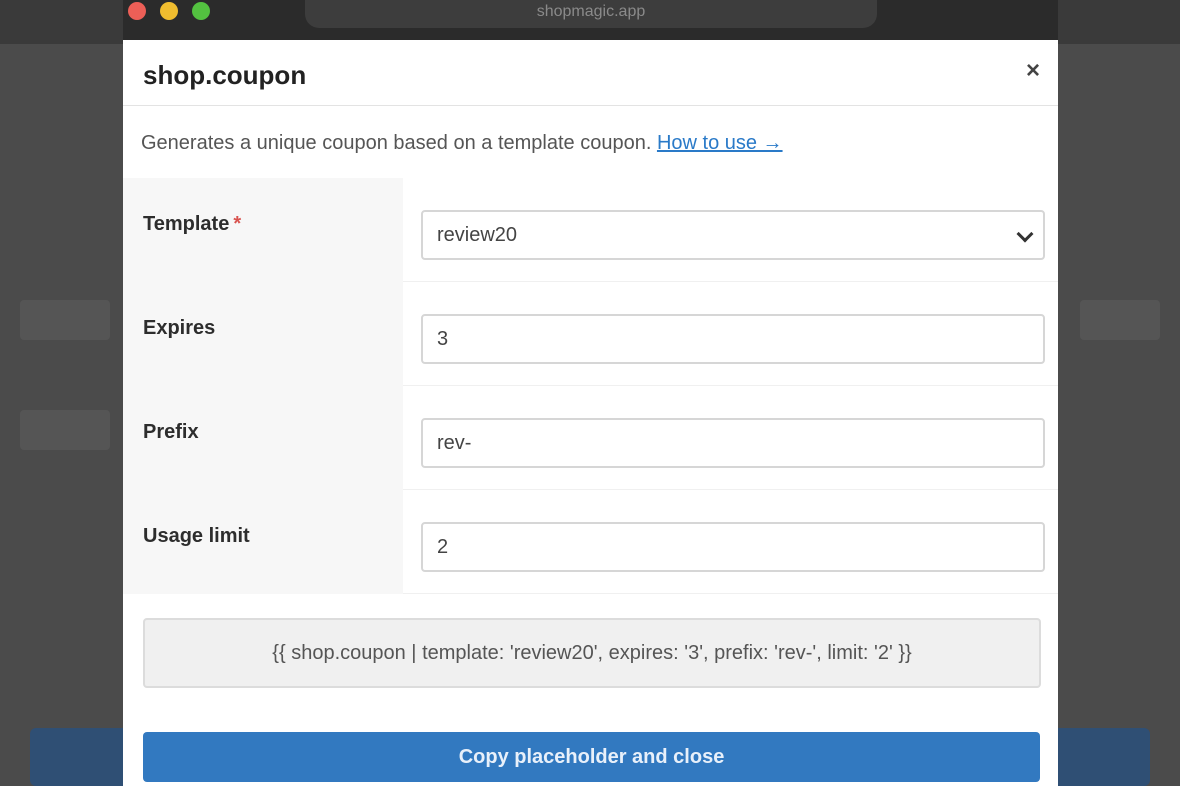 The height and width of the screenshot is (786, 1180). What do you see at coordinates (720, 143) in the screenshot?
I see `how-to-use-link: How to use →` at bounding box center [720, 143].